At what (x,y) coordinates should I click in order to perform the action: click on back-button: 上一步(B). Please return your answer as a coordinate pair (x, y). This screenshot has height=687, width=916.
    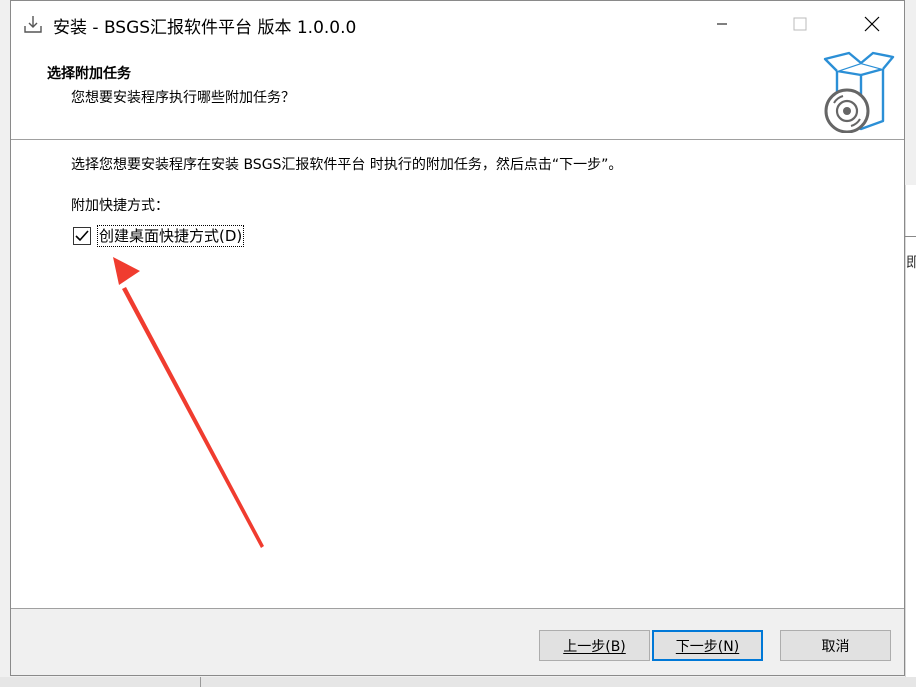
    Looking at the image, I should click on (594, 645).